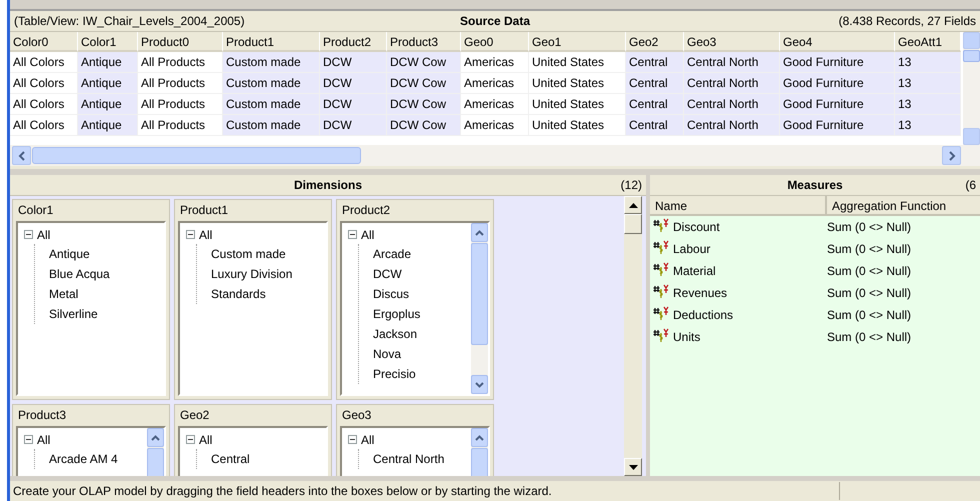 The image size is (980, 501). Describe the element at coordinates (732, 42) in the screenshot. I see `column-header: Geo3` at that location.